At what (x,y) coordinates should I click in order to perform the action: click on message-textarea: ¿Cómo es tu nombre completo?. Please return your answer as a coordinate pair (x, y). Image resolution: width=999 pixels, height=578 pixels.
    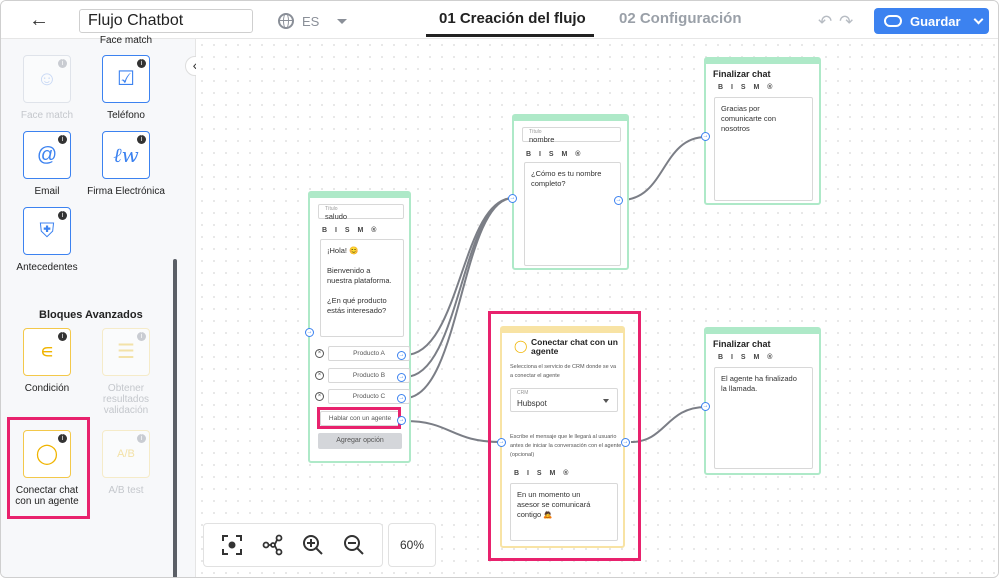
    Looking at the image, I should click on (572, 214).